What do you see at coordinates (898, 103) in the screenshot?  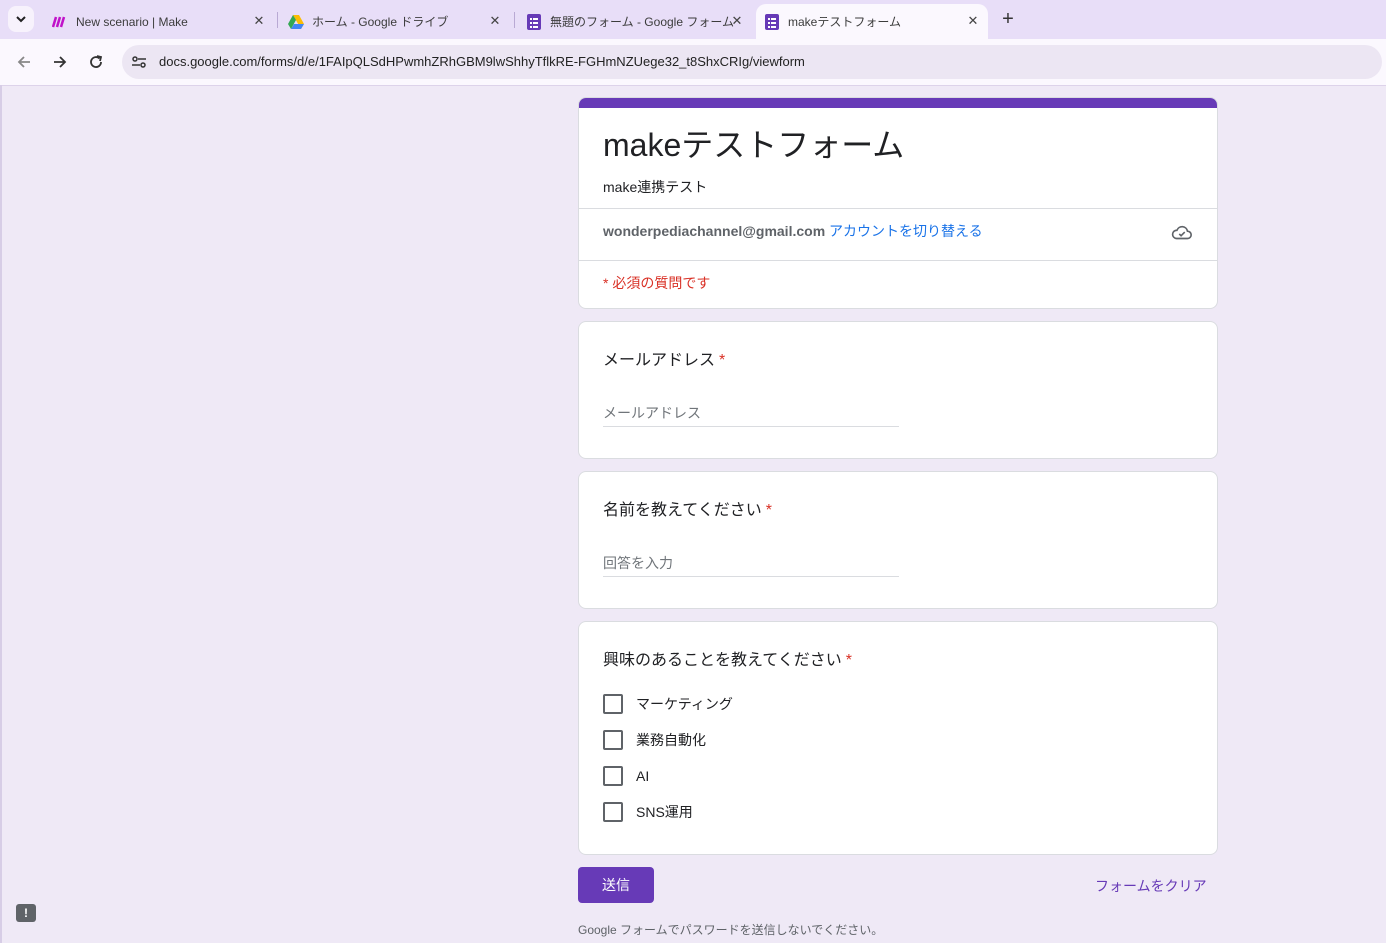 I see `accent-bar` at bounding box center [898, 103].